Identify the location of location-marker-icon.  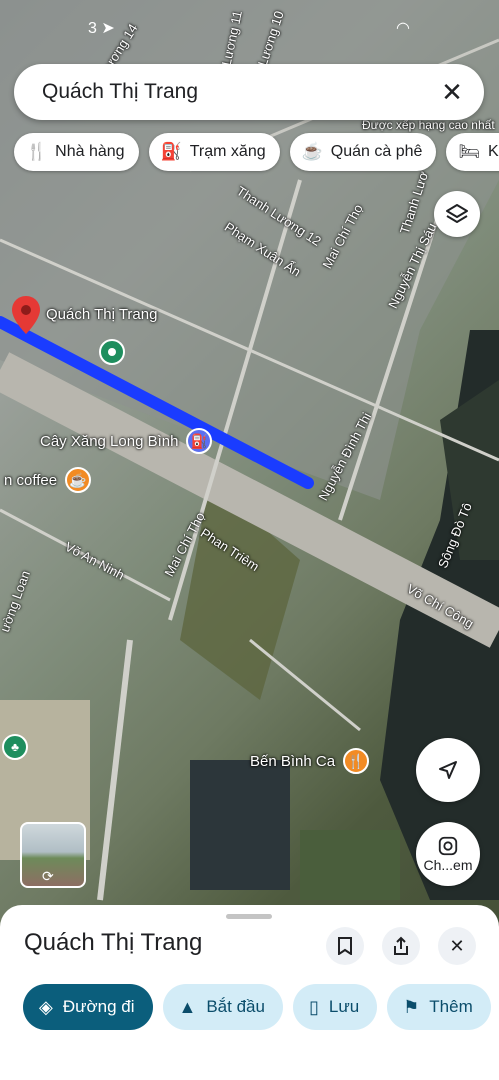
(112, 352).